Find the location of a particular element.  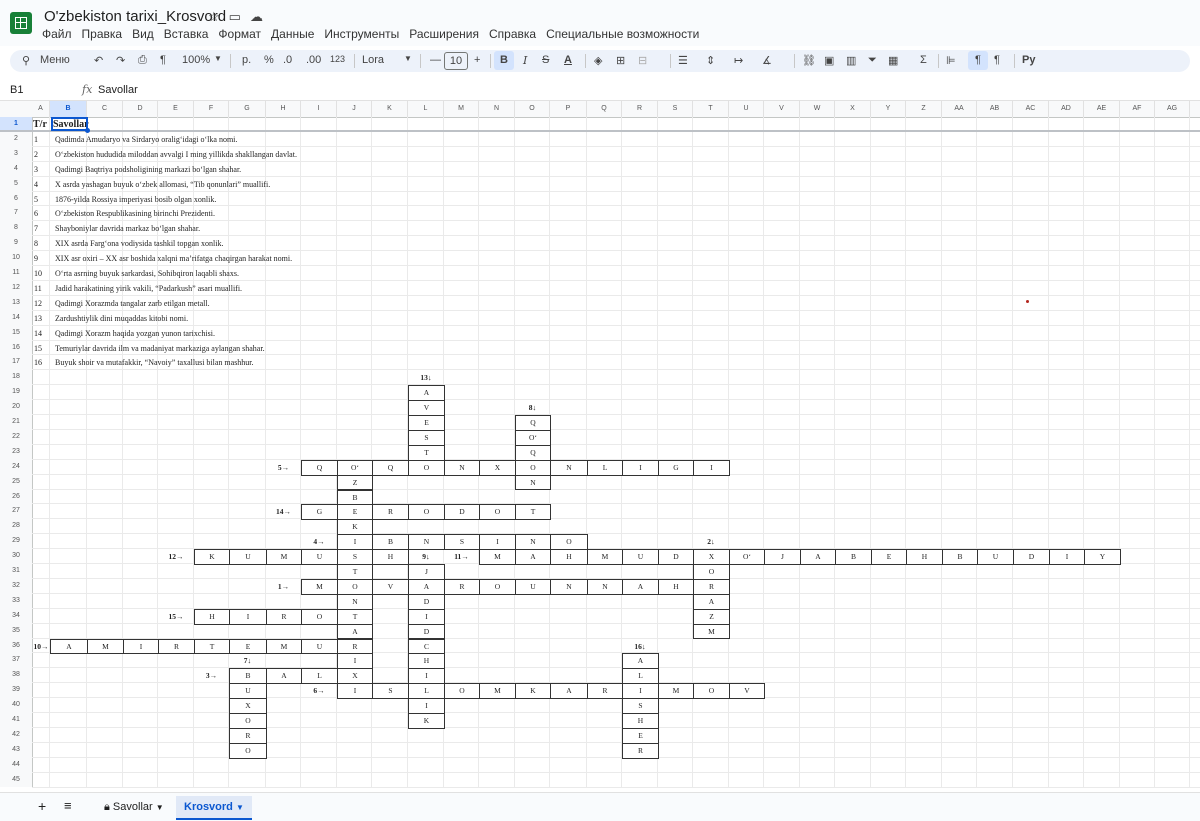

question-number: 9 is located at coordinates (36, 258).